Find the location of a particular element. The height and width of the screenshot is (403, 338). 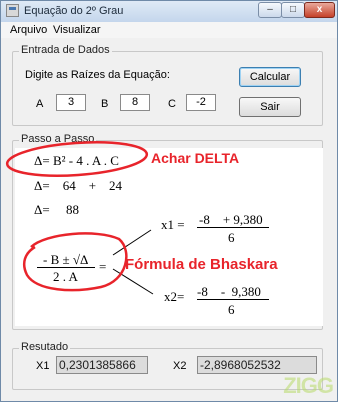

formula-bhaskara-annotation: Fórmula de Bhaskara is located at coordinates (201, 264).